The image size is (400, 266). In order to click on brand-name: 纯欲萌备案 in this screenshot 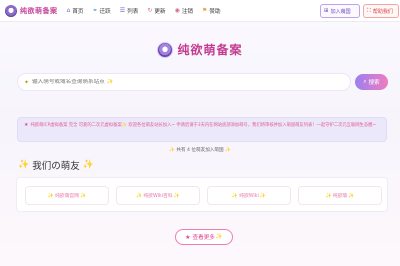, I will do `click(39, 10)`.